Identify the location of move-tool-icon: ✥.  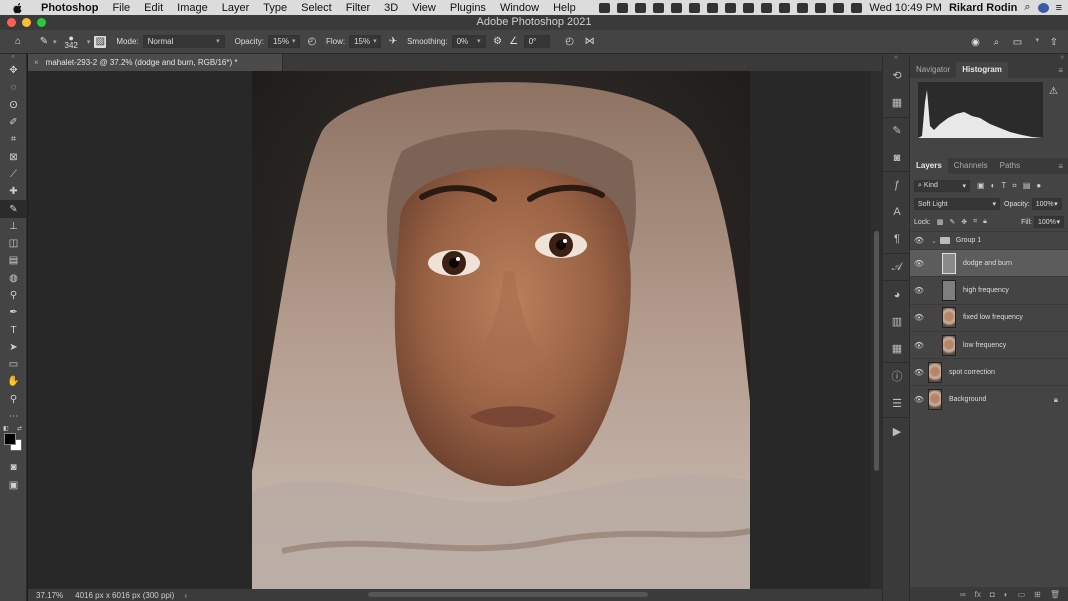
(13, 70).